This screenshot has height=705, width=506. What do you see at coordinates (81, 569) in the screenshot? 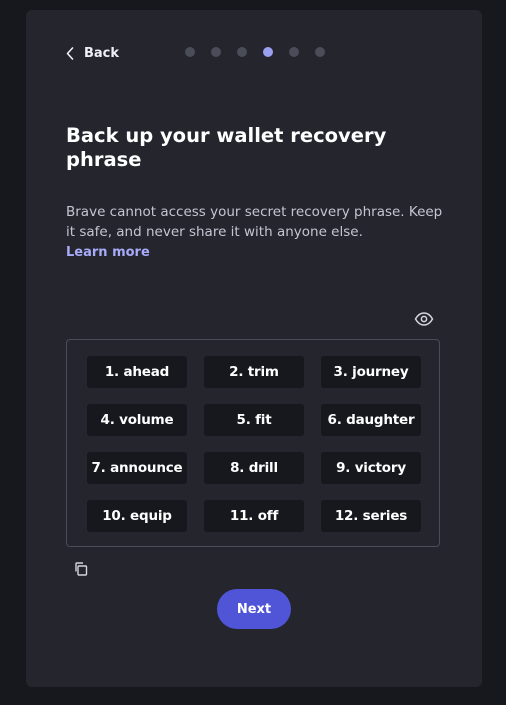
I see `copy-icon` at bounding box center [81, 569].